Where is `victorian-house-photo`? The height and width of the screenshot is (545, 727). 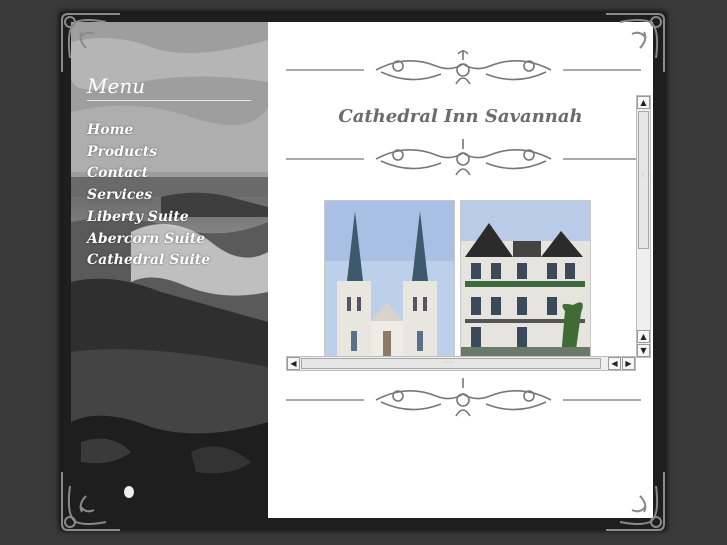
victorian-house-photo is located at coordinates (525, 278).